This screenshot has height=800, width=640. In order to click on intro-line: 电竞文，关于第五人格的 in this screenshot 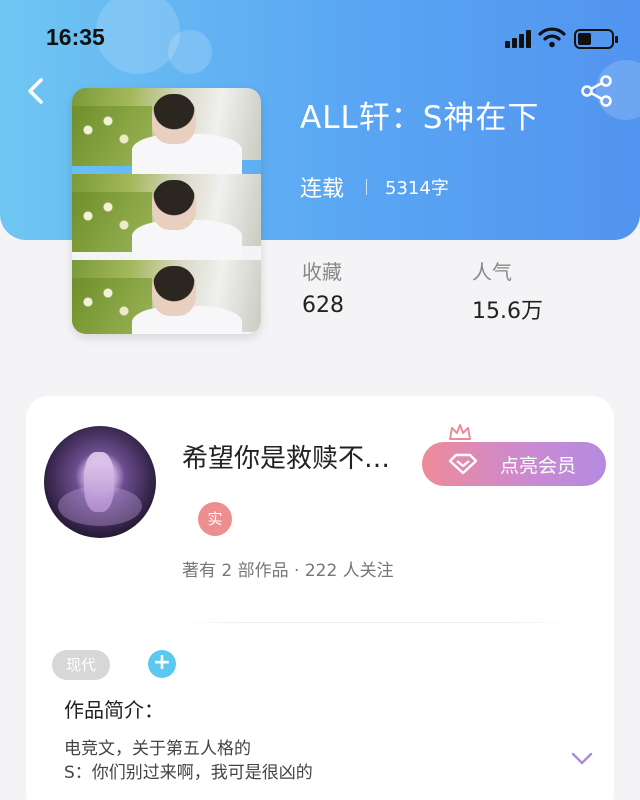, I will do `click(157, 749)`.